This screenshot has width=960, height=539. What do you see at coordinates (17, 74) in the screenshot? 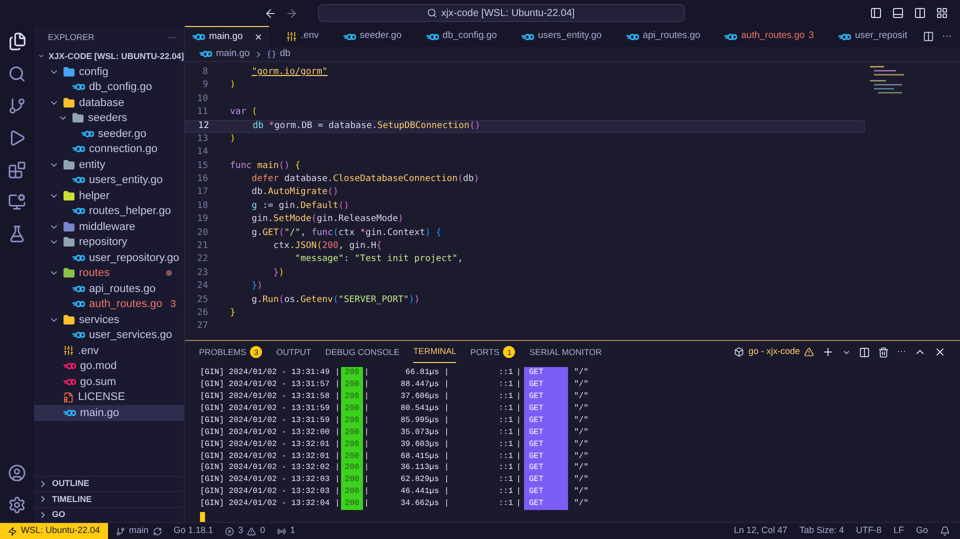
I see `search-icon` at bounding box center [17, 74].